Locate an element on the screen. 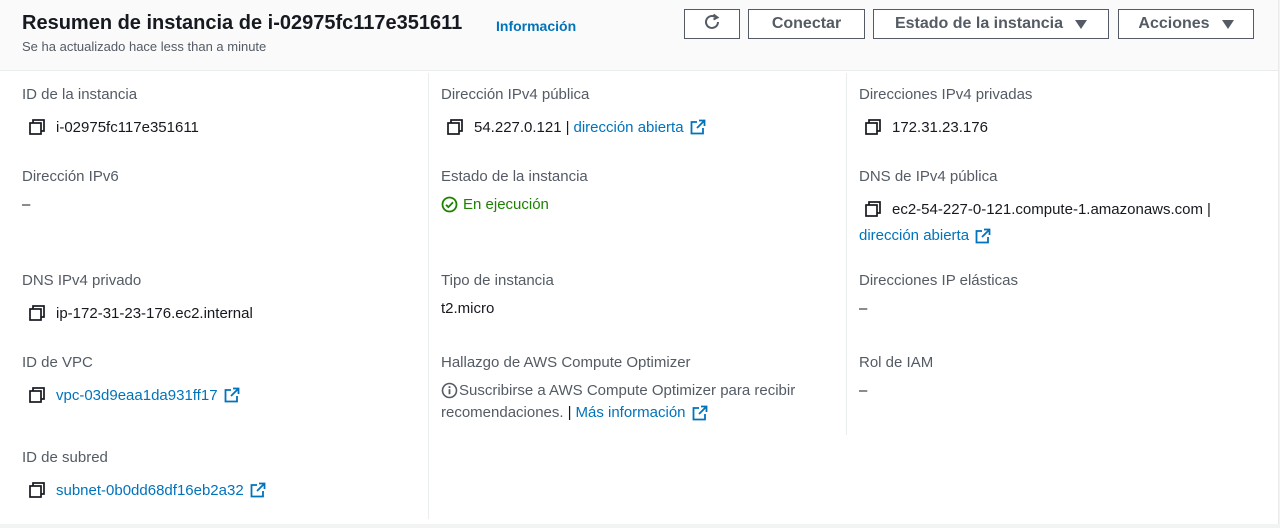 The image size is (1280, 528). private-ipv4-value: 172.31.23.176 is located at coordinates (926, 127).